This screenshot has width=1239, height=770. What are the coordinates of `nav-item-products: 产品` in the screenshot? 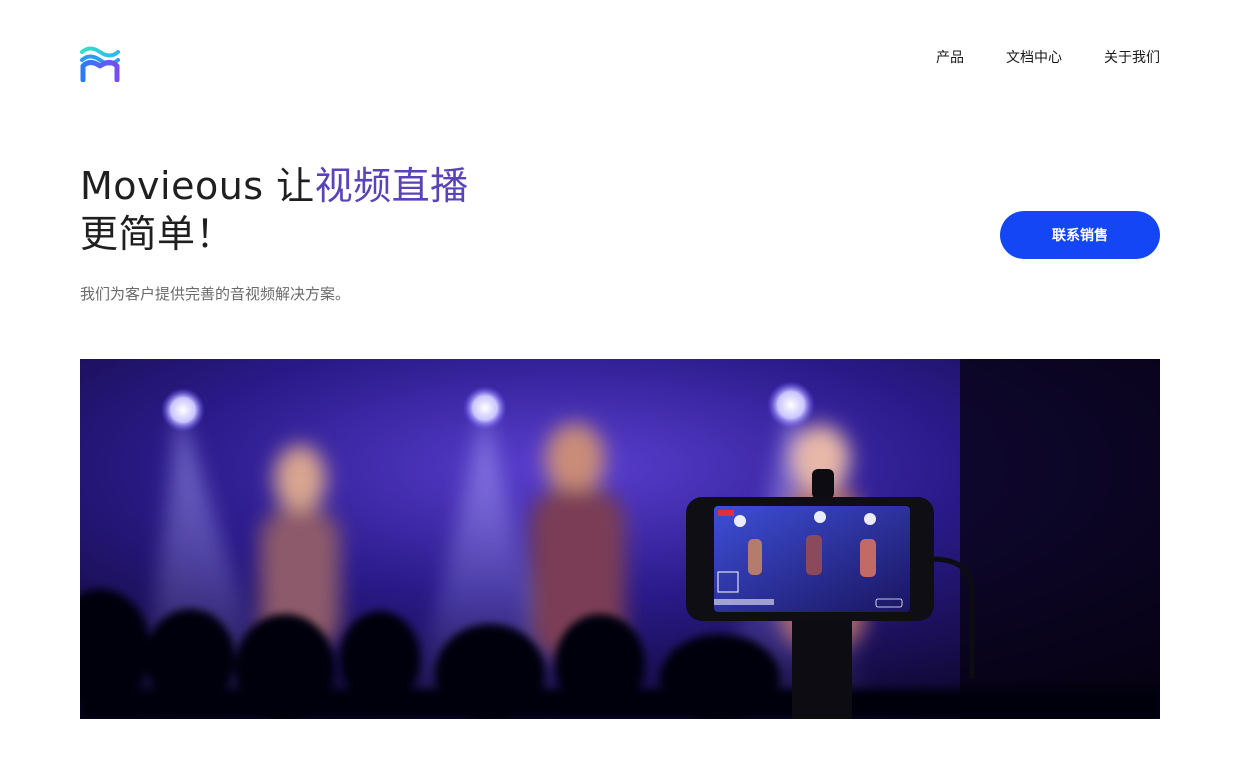 It's located at (950, 58).